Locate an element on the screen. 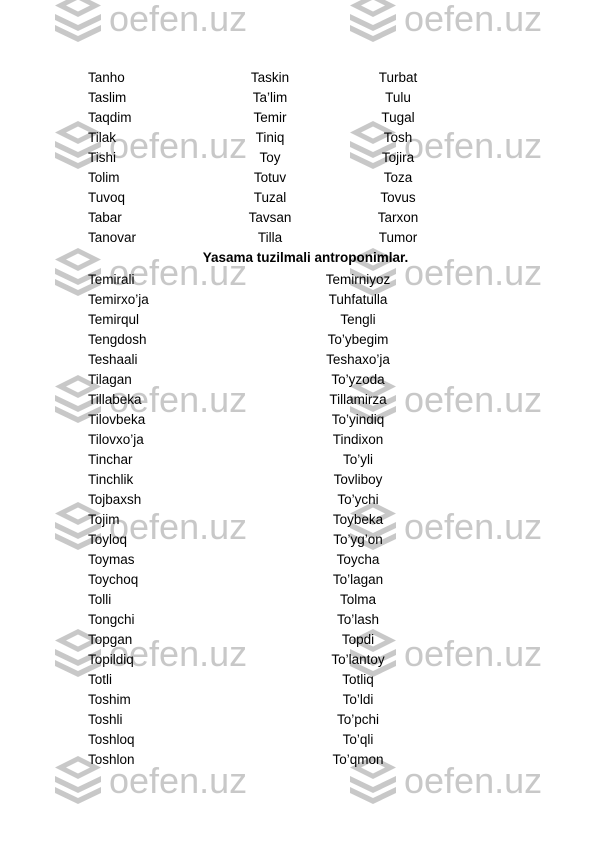 The image size is (595, 842). derived_names_table-cell: Toyloq is located at coordinates (108, 539).